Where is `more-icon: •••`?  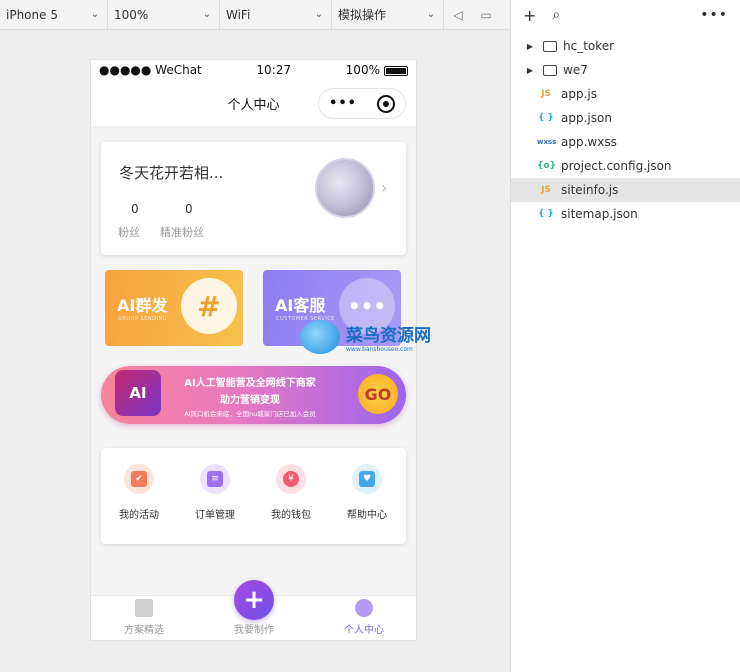 more-icon: ••• is located at coordinates (714, 15).